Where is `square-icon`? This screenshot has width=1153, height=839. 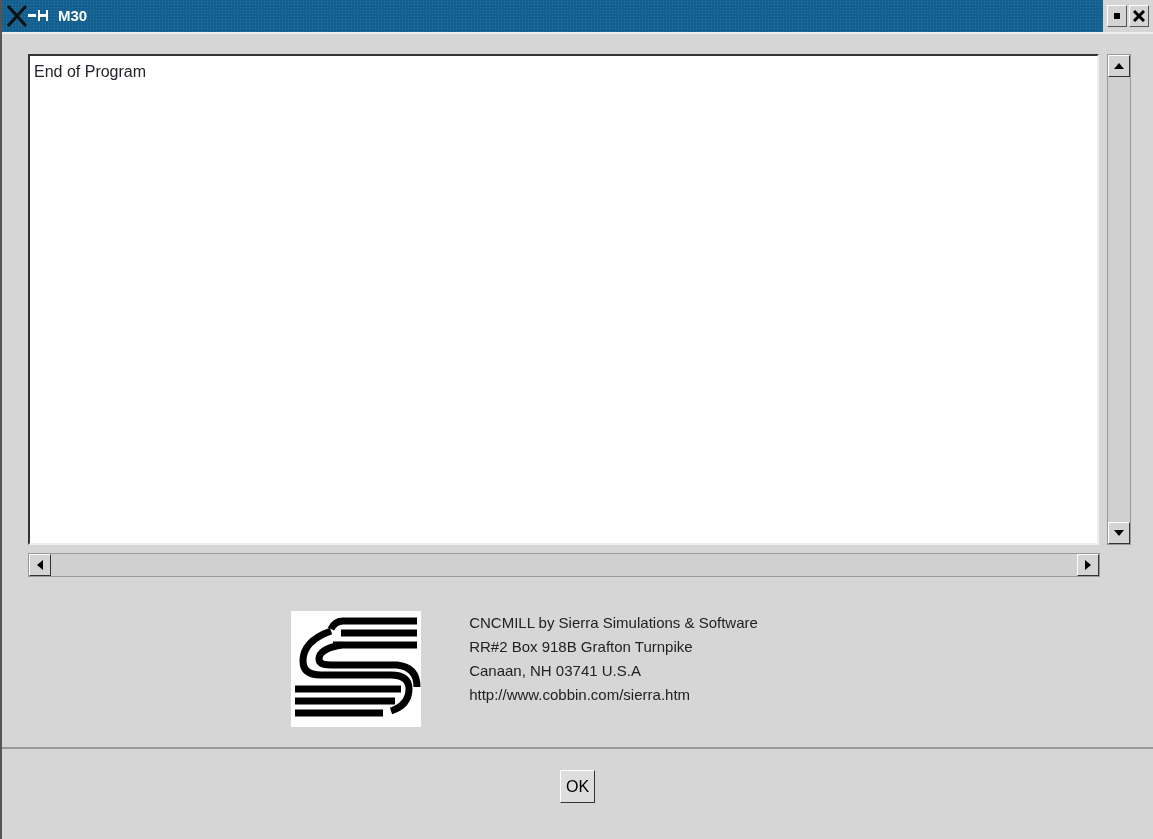
square-icon is located at coordinates (1117, 16).